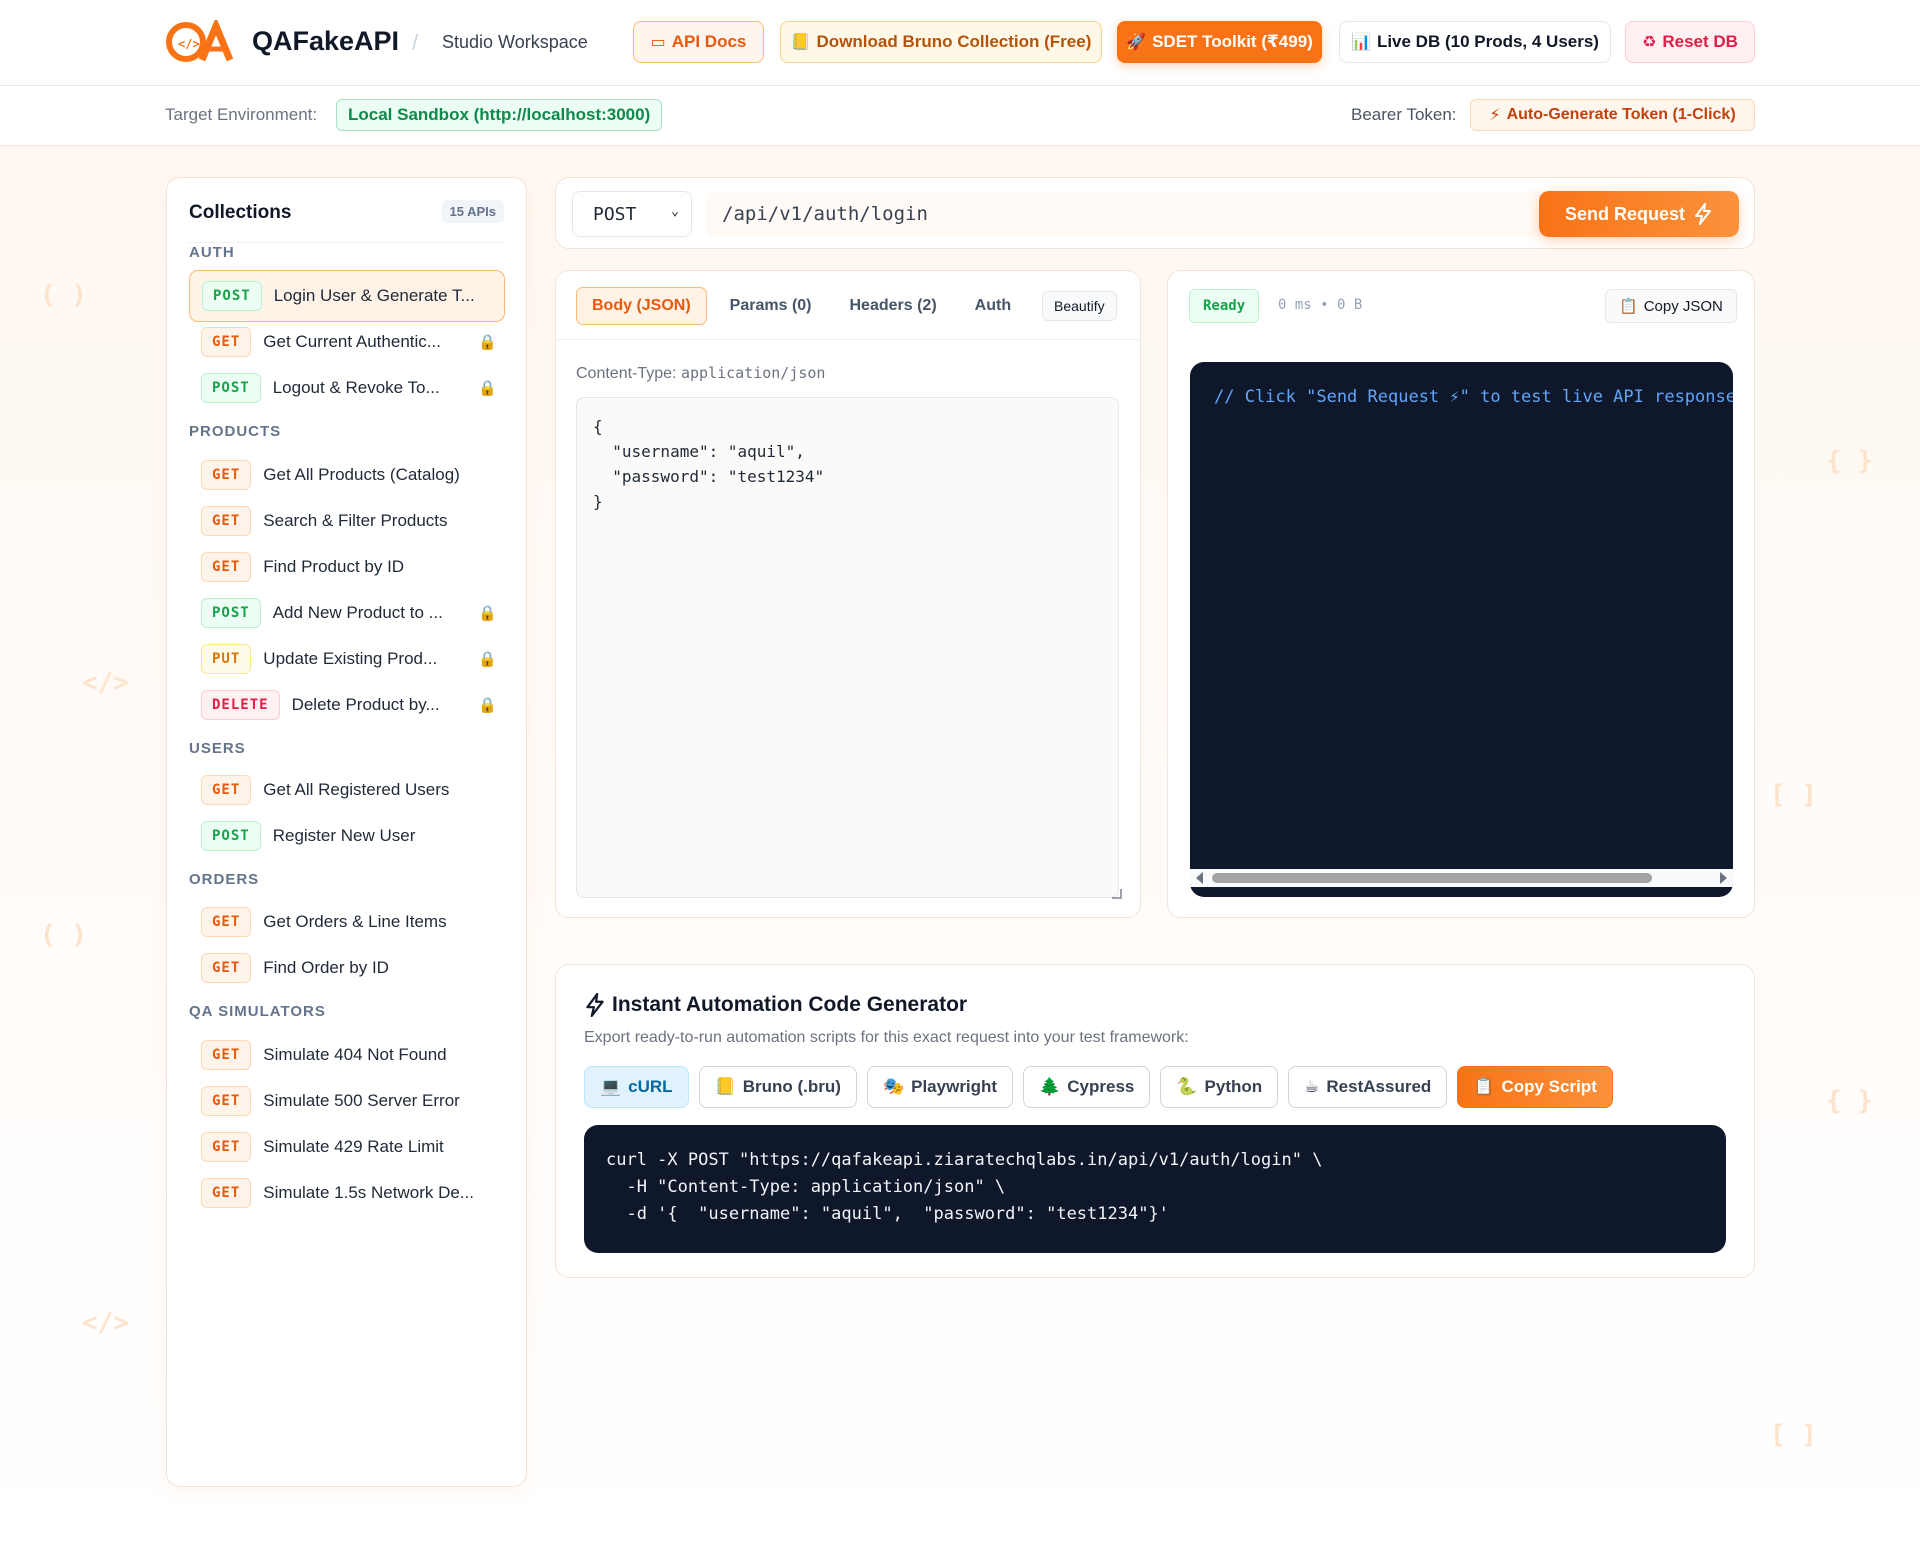 The width and height of the screenshot is (1920, 1564). I want to click on sidebar-item: POST Logout & Revoke To... 🔒, so click(347, 388).